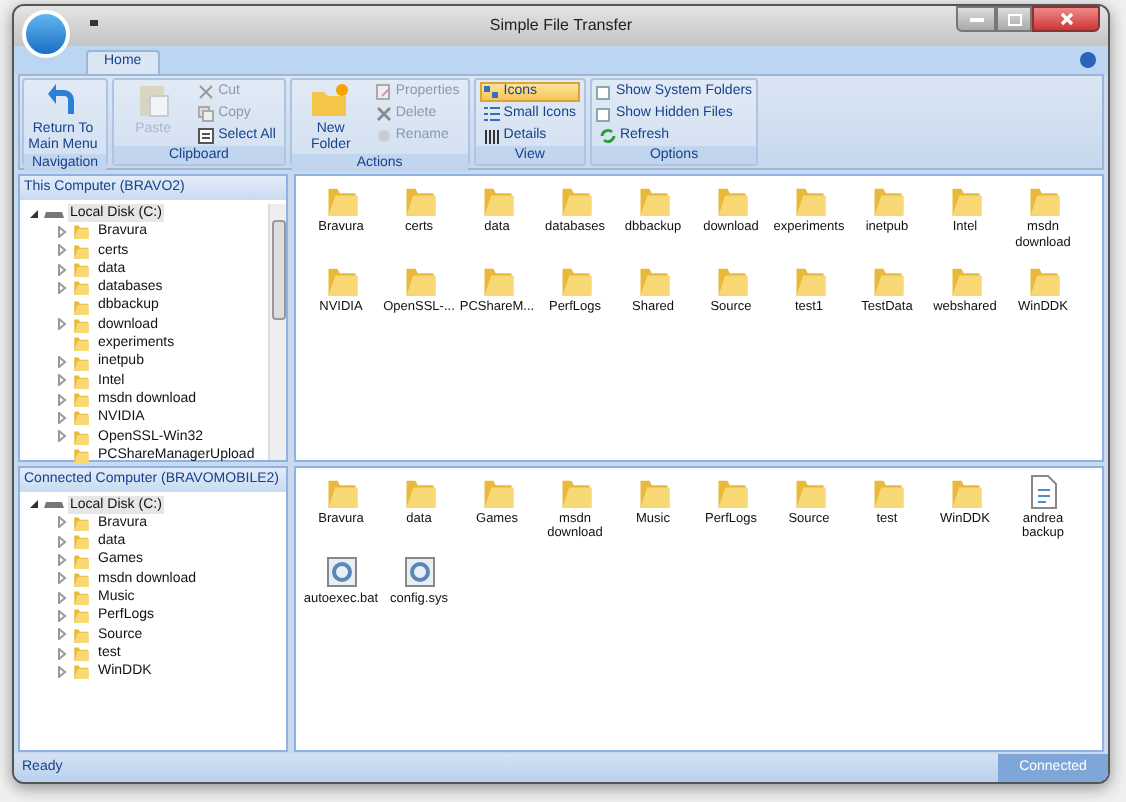 This screenshot has height=802, width=1126. What do you see at coordinates (561, 26) in the screenshot?
I see `window-title: Simple File Transfer` at bounding box center [561, 26].